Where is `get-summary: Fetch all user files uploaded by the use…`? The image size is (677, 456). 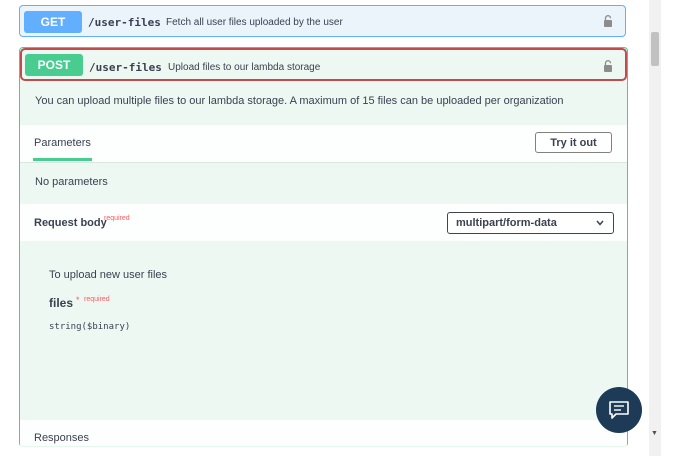
get-summary: Fetch all user files uploaded by the use… is located at coordinates (254, 22).